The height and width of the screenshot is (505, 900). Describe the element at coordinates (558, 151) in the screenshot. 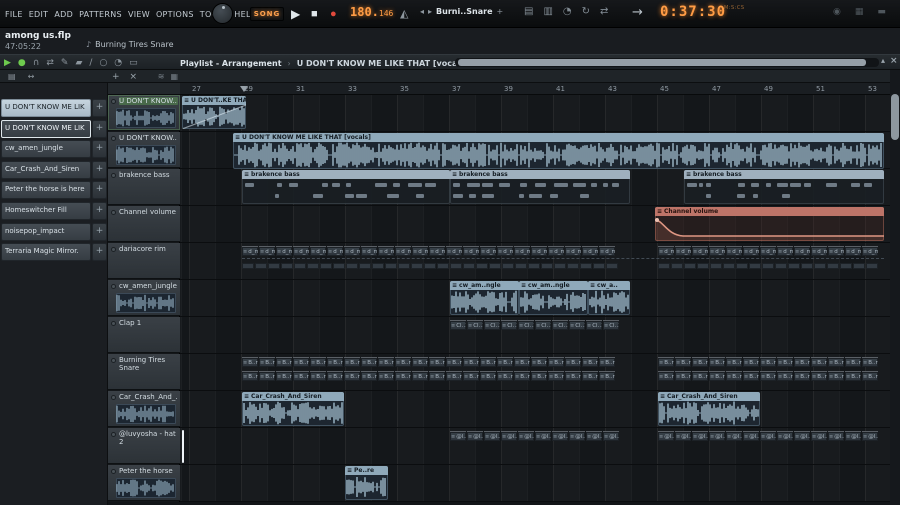

I see `clip-u-don-t-know-me-like-that-vocals: ≡ U DON'T KNOW ME LIKE THAT [vocals]` at that location.